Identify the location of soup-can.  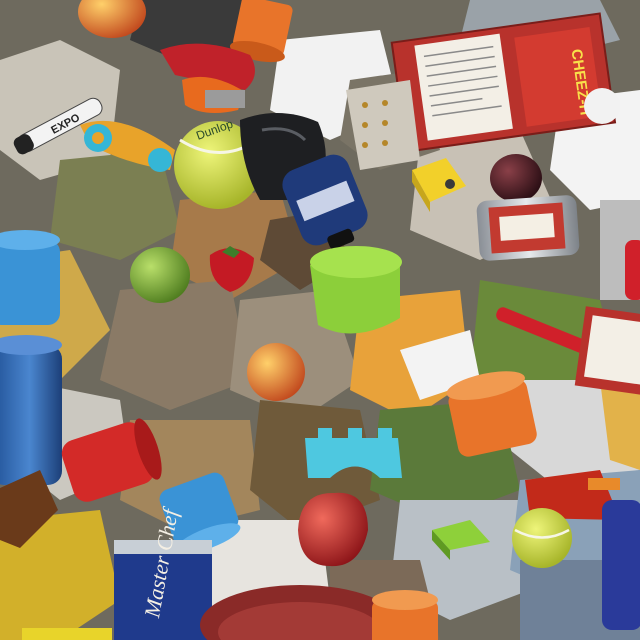
(528, 228).